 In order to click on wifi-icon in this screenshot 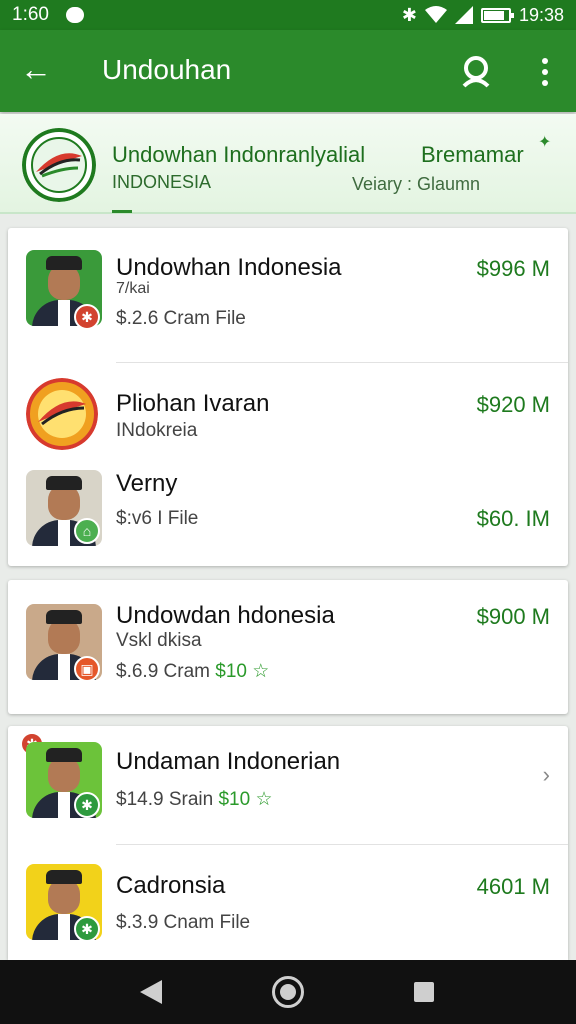, I will do `click(435, 14)`.